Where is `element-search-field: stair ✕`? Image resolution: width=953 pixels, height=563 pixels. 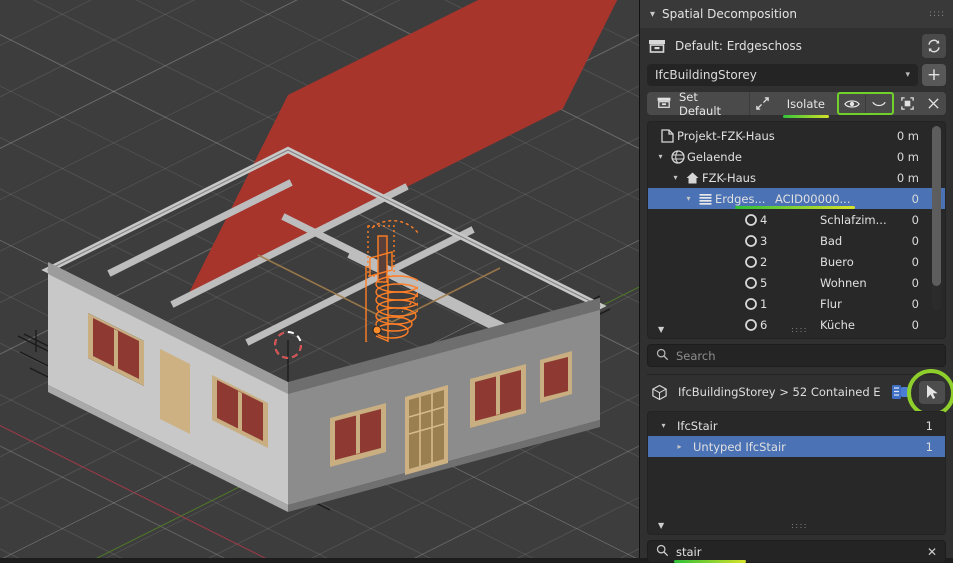
element-search-field: stair ✕ is located at coordinates (796, 551).